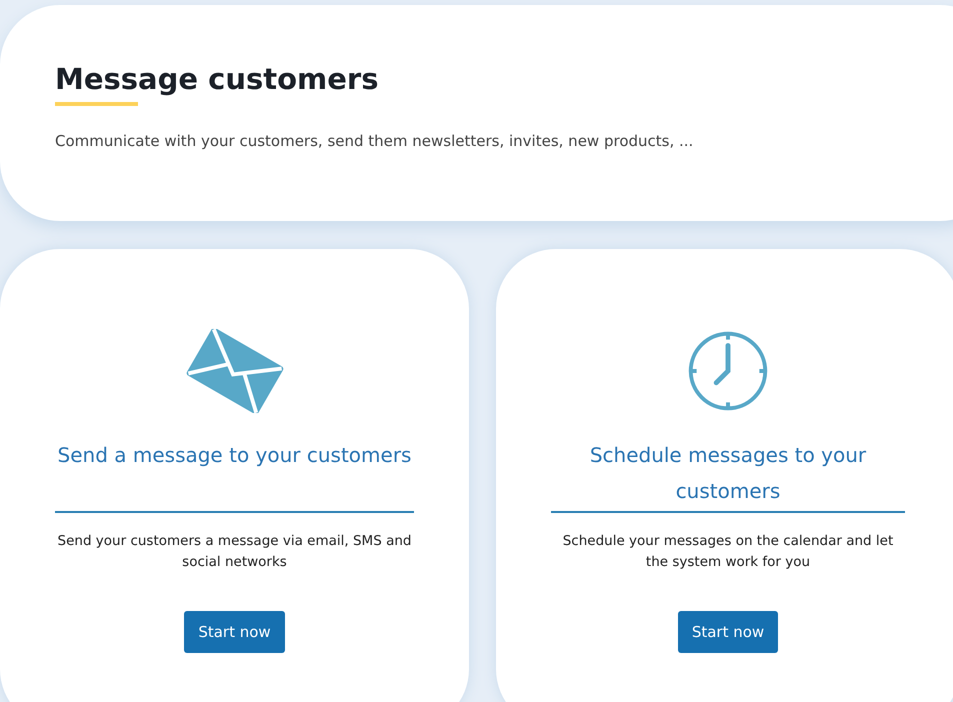 This screenshot has height=702, width=953. I want to click on card-description: Send your customers a message via email, SMS and social networks, so click(234, 552).